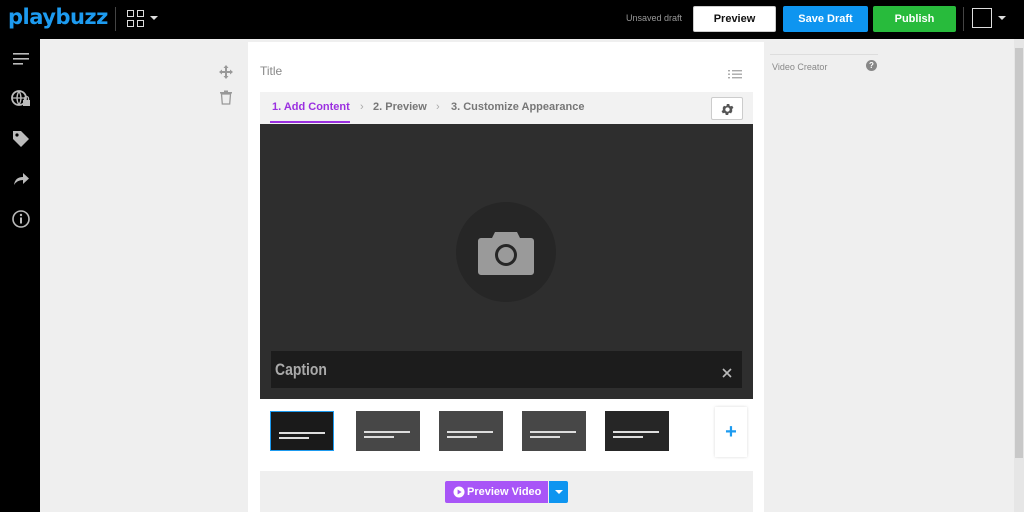 Image resolution: width=1024 pixels, height=512 pixels. Describe the element at coordinates (58, 17) in the screenshot. I see `playbuzz-logo: playbuzz` at that location.